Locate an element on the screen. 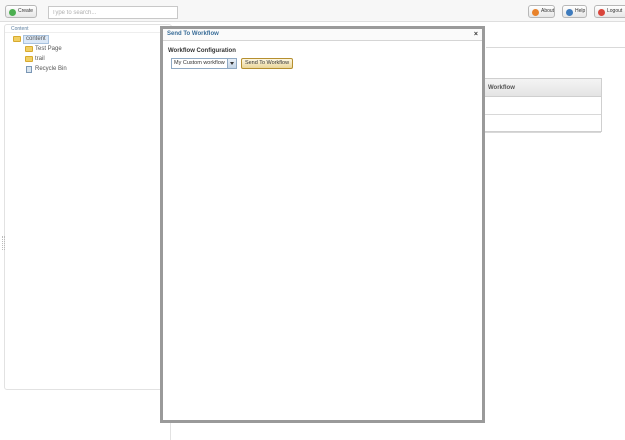  create-button: Create is located at coordinates (21, 11).